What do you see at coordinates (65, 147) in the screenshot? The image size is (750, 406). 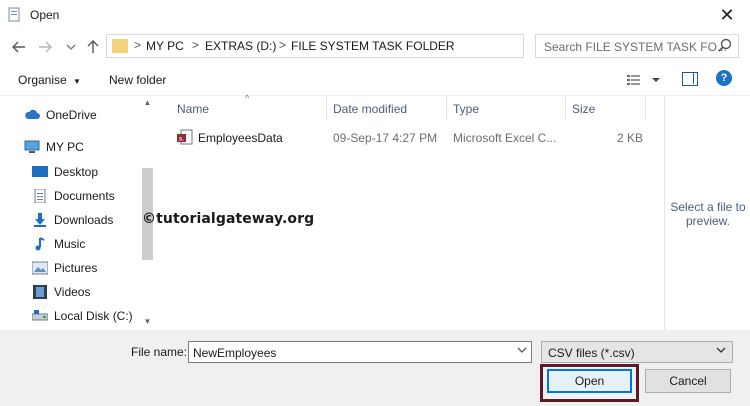 I see `sidebar-item-label: MY PC` at bounding box center [65, 147].